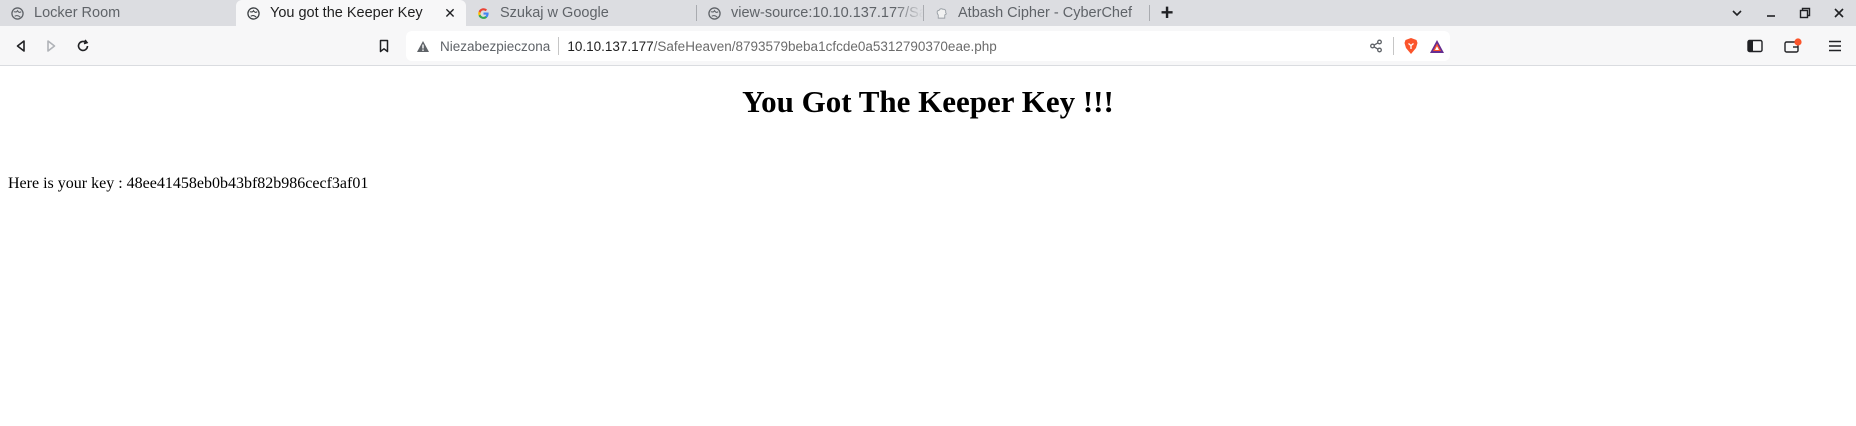 The image size is (1856, 426). I want to click on tab-google-search: Szukaj w Google, so click(581, 13).